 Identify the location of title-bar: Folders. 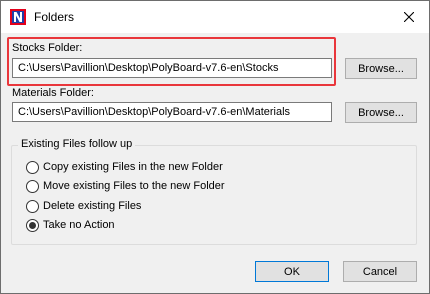
(215, 17).